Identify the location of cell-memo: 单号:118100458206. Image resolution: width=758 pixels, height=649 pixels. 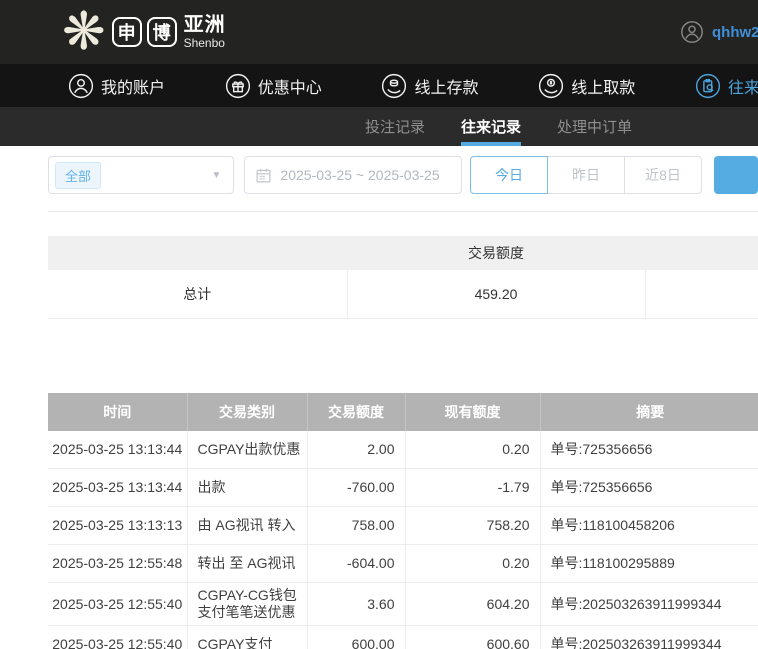
(648, 525).